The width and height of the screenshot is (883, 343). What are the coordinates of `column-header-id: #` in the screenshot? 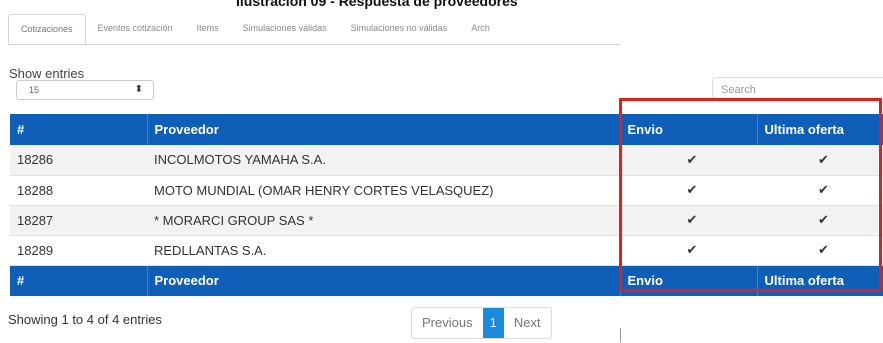 It's located at (79, 129).